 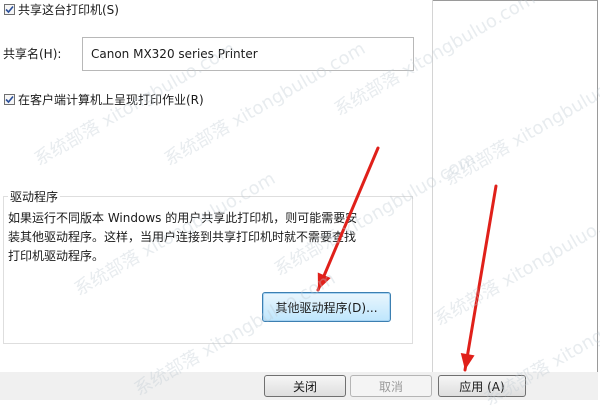 What do you see at coordinates (68, 10) in the screenshot?
I see `share-printer-label: 共享这台打印机(S)` at bounding box center [68, 10].